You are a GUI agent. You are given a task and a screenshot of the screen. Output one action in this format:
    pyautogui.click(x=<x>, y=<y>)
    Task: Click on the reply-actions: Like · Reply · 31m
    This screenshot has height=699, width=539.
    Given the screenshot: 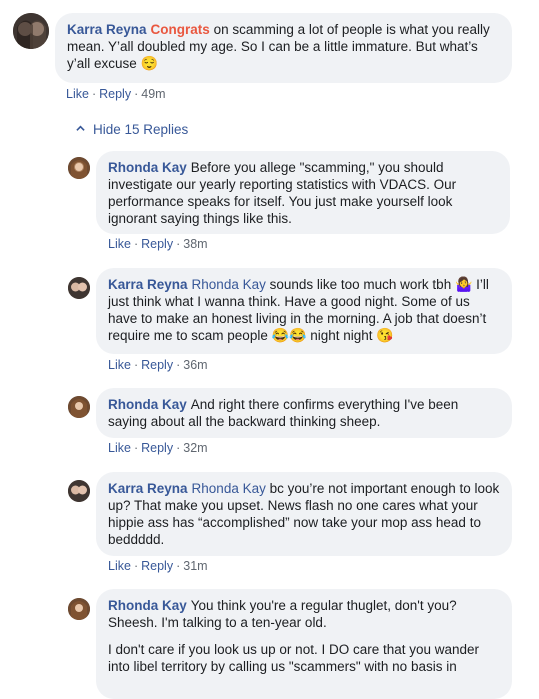 What is the action you would take?
    pyautogui.click(x=158, y=566)
    